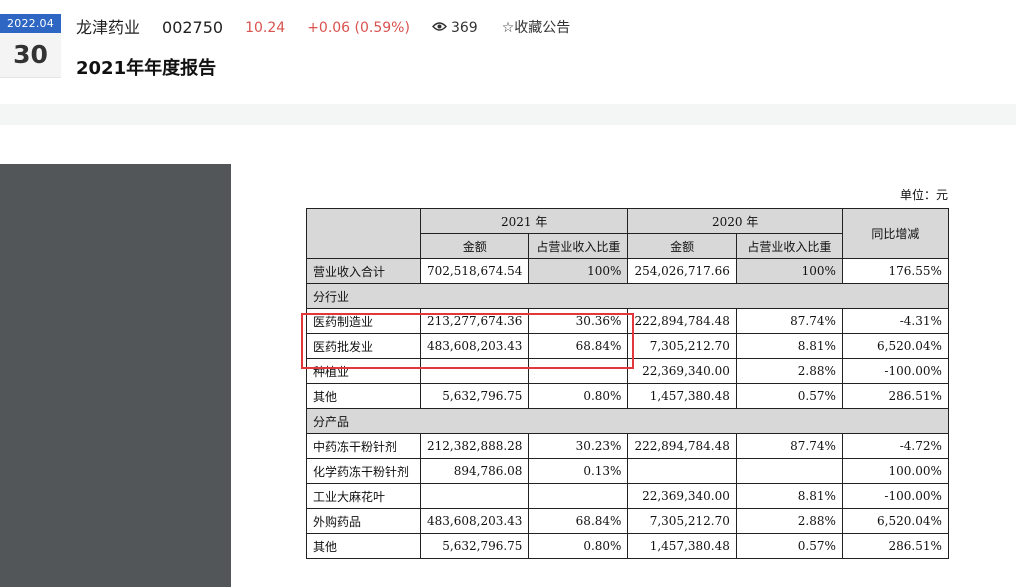 Image resolution: width=1016 pixels, height=587 pixels. I want to click on header-ratio-2021: 占营业收入比重, so click(578, 246).